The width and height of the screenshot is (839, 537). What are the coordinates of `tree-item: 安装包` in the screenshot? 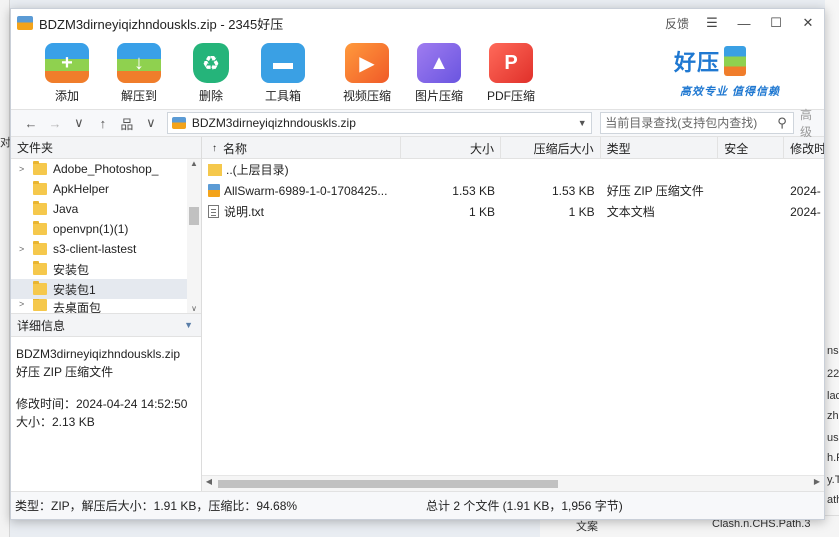 It's located at (106, 269).